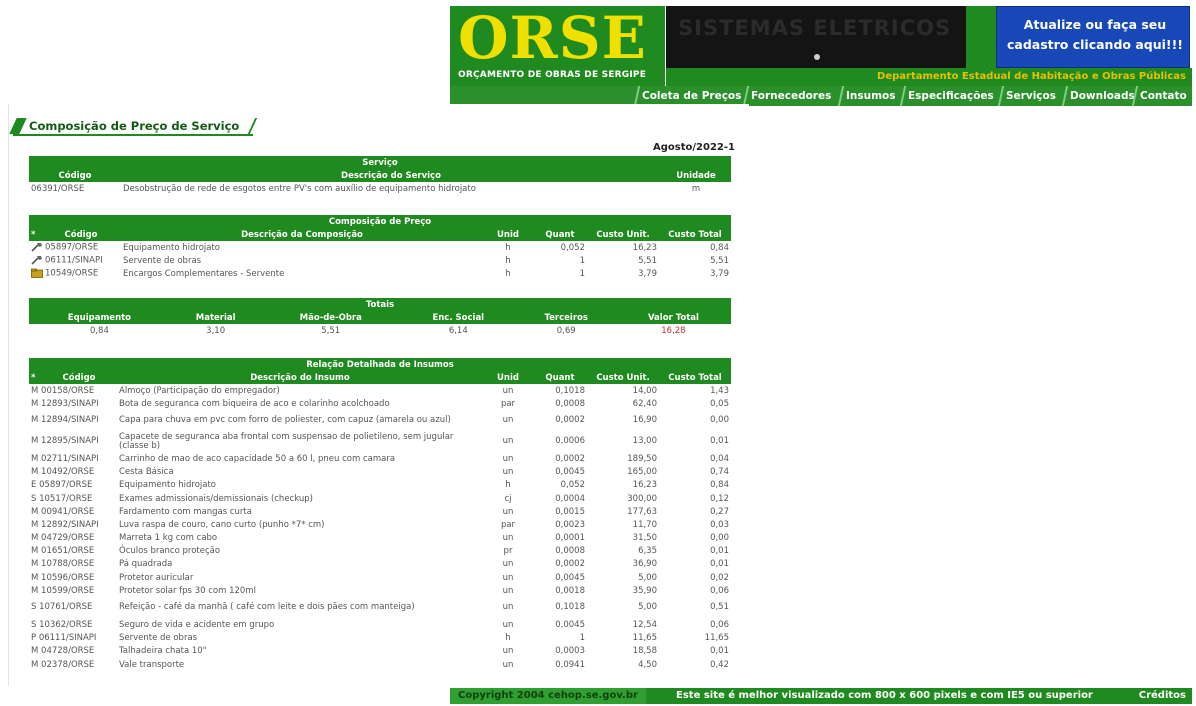  I want to click on supply-total-cost: 0,05, so click(719, 403).